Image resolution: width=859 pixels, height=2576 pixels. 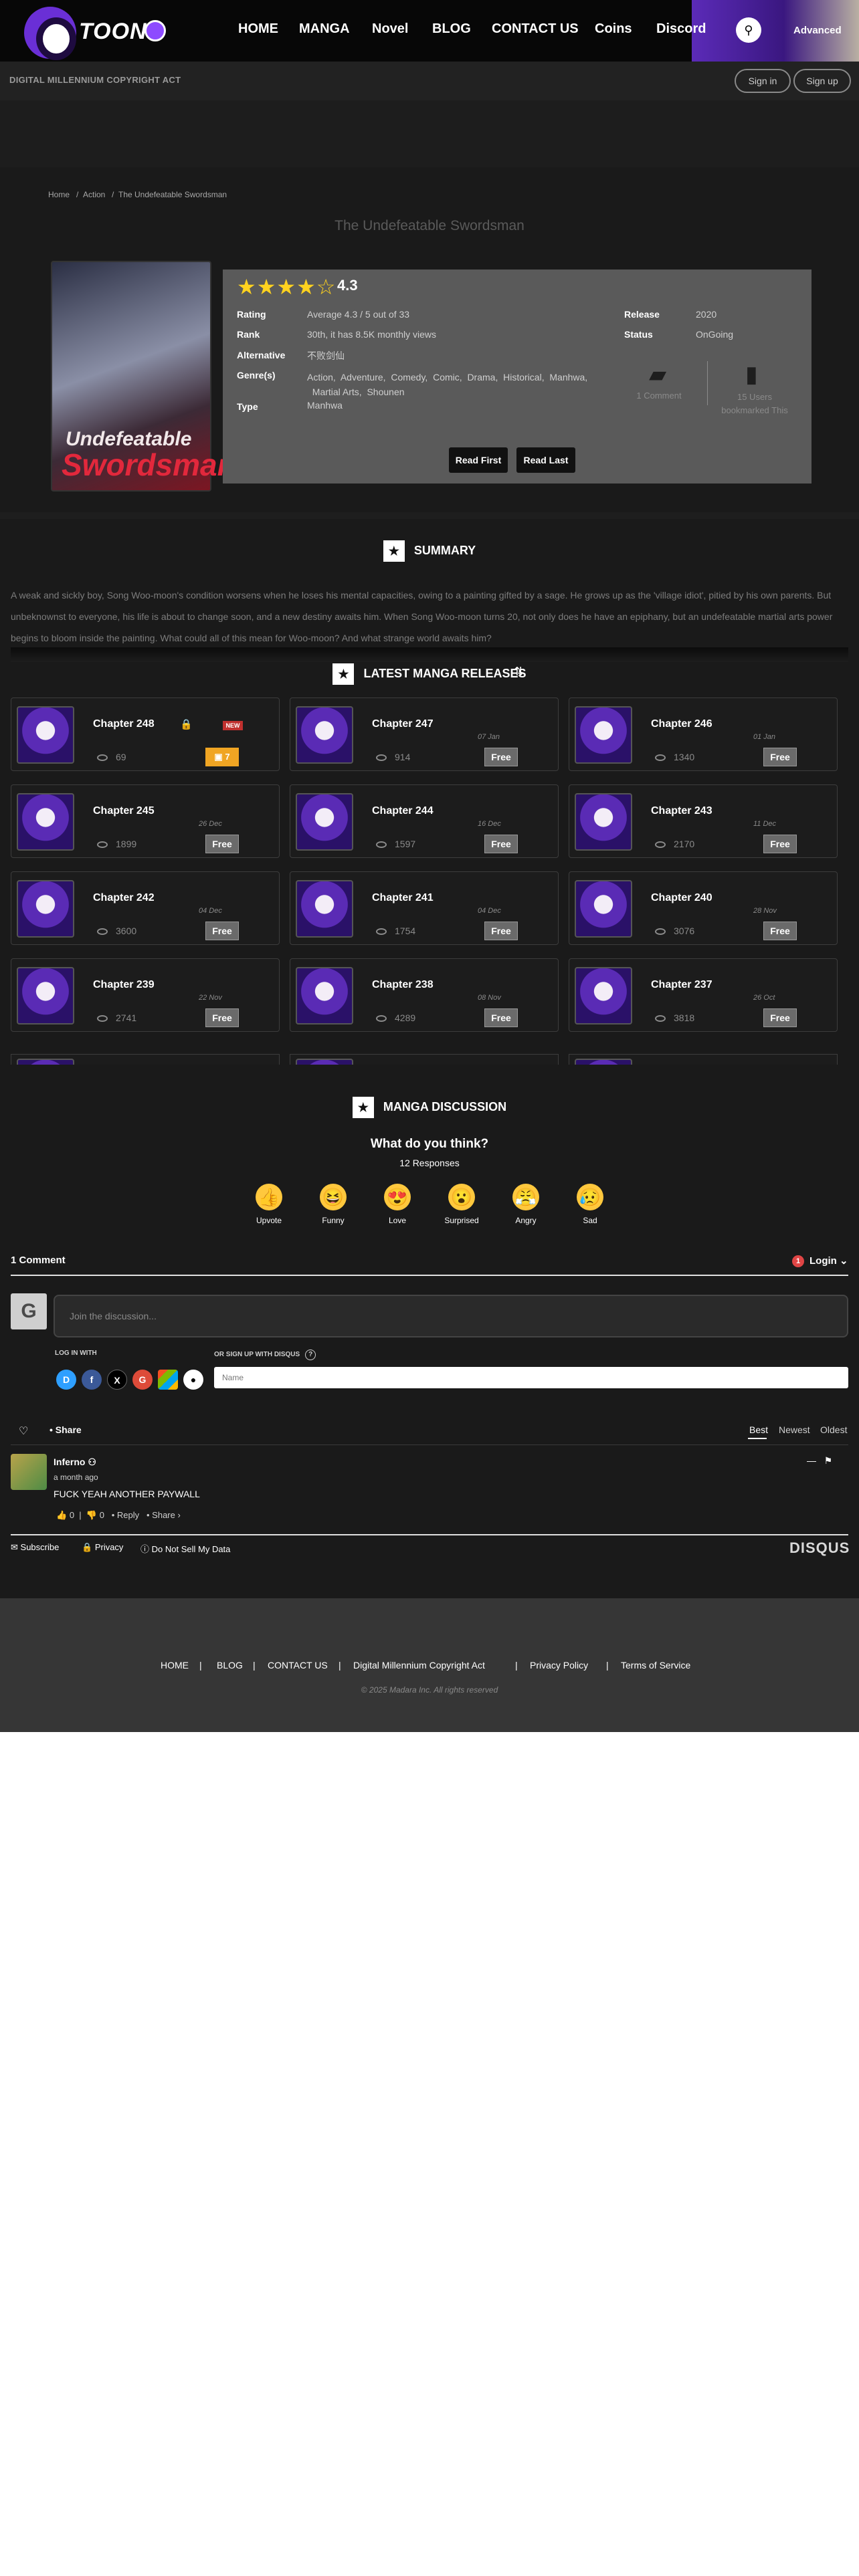 What do you see at coordinates (703, 734) in the screenshot?
I see `chapter-card: Chapter 246 01 Jan 1340 Free` at bounding box center [703, 734].